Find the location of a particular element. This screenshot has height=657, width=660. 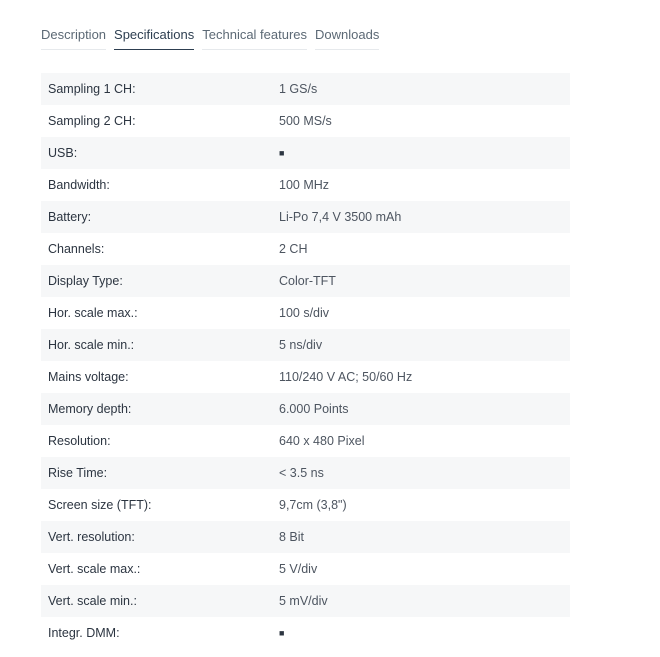

tab-technical-features: Technical features is located at coordinates (255, 37).